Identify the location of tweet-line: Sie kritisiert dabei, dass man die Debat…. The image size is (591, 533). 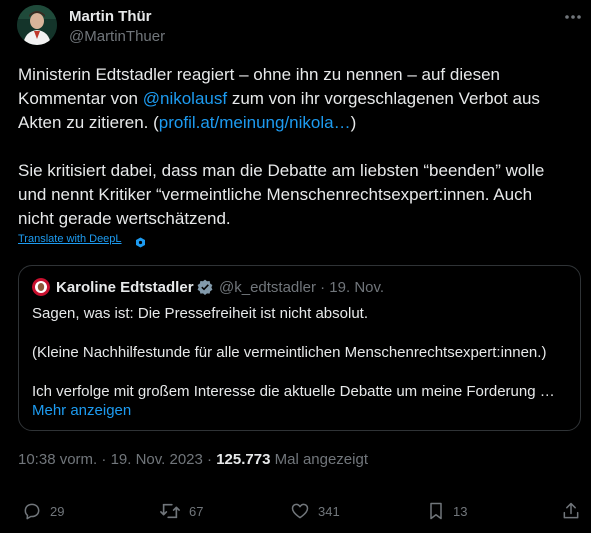
(298, 171).